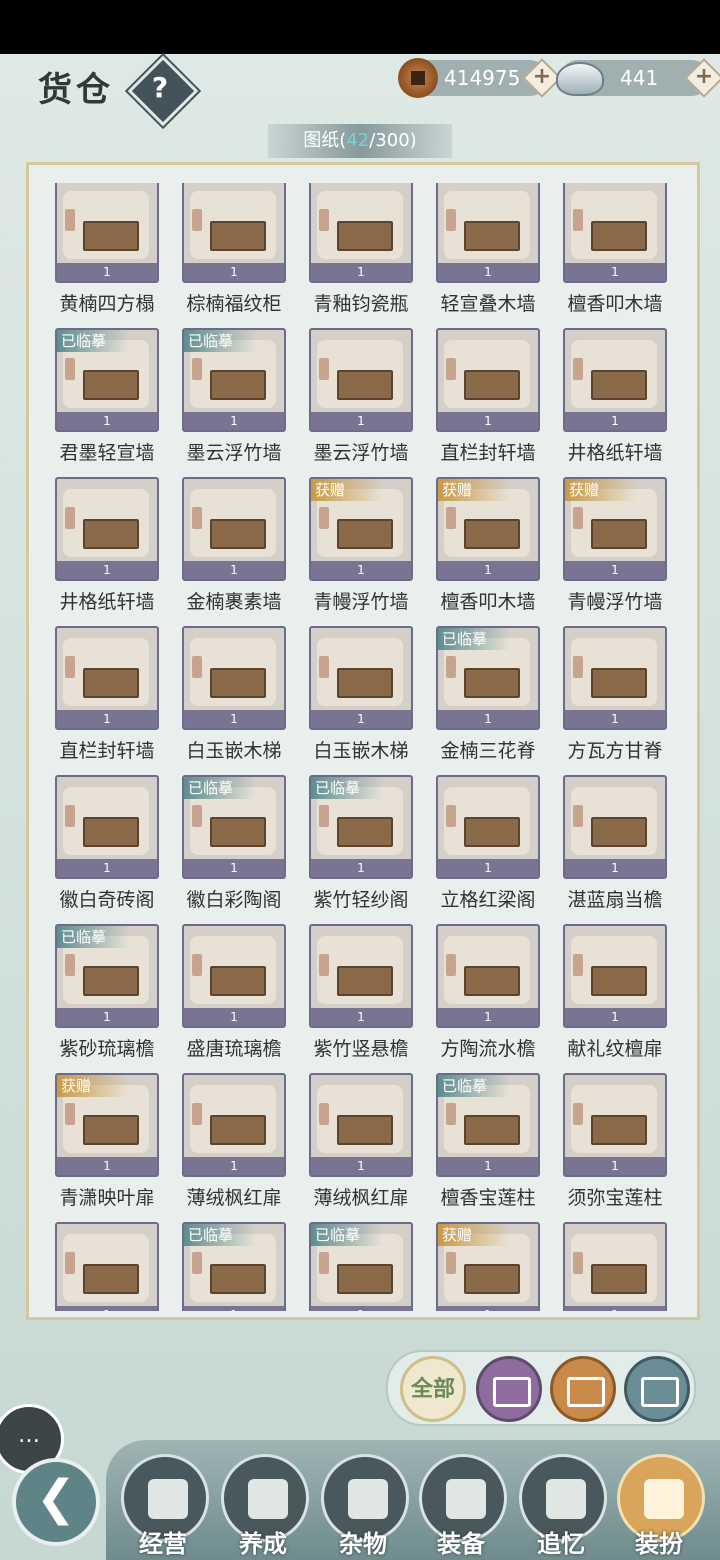 The height and width of the screenshot is (1560, 720). Describe the element at coordinates (163, 1507) in the screenshot. I see `nav-item: 经营` at that location.